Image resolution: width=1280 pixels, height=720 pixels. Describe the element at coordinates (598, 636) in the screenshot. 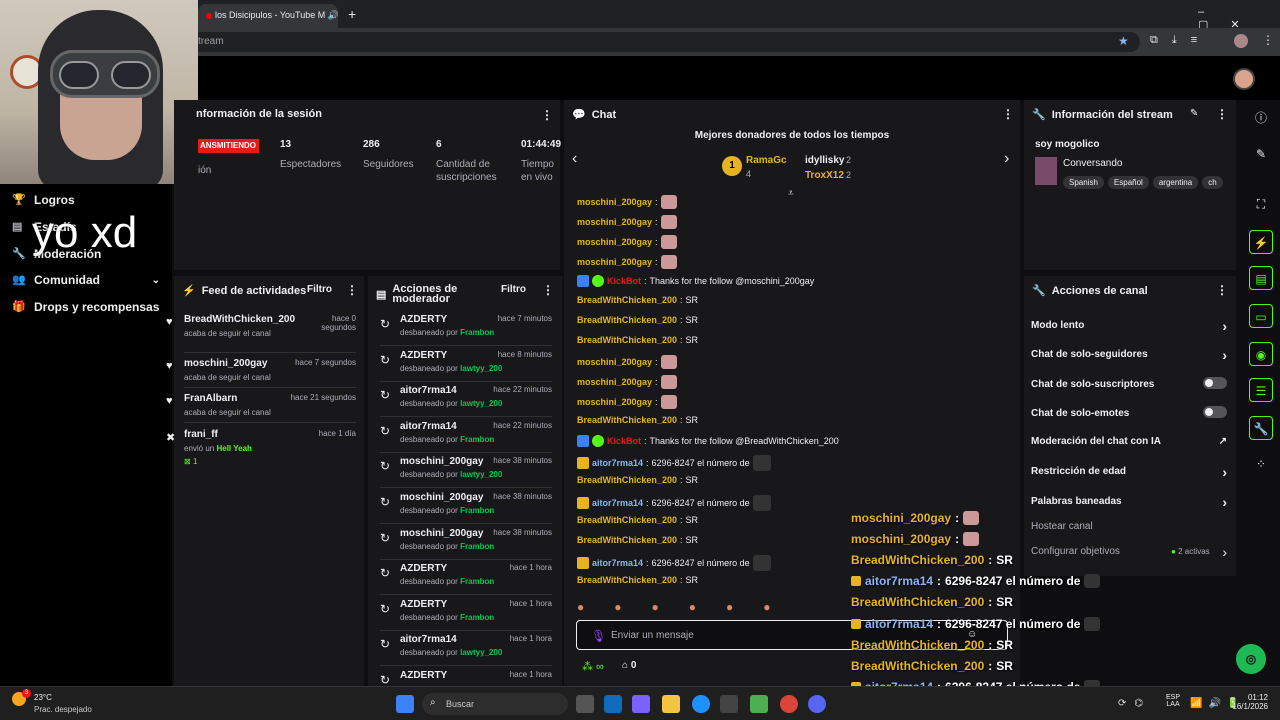

I see `mic-icon: 🎙` at that location.